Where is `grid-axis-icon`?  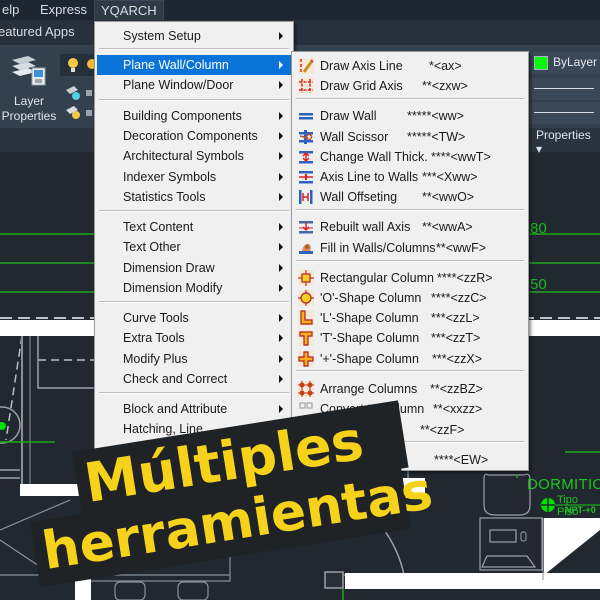
grid-axis-icon is located at coordinates (306, 86).